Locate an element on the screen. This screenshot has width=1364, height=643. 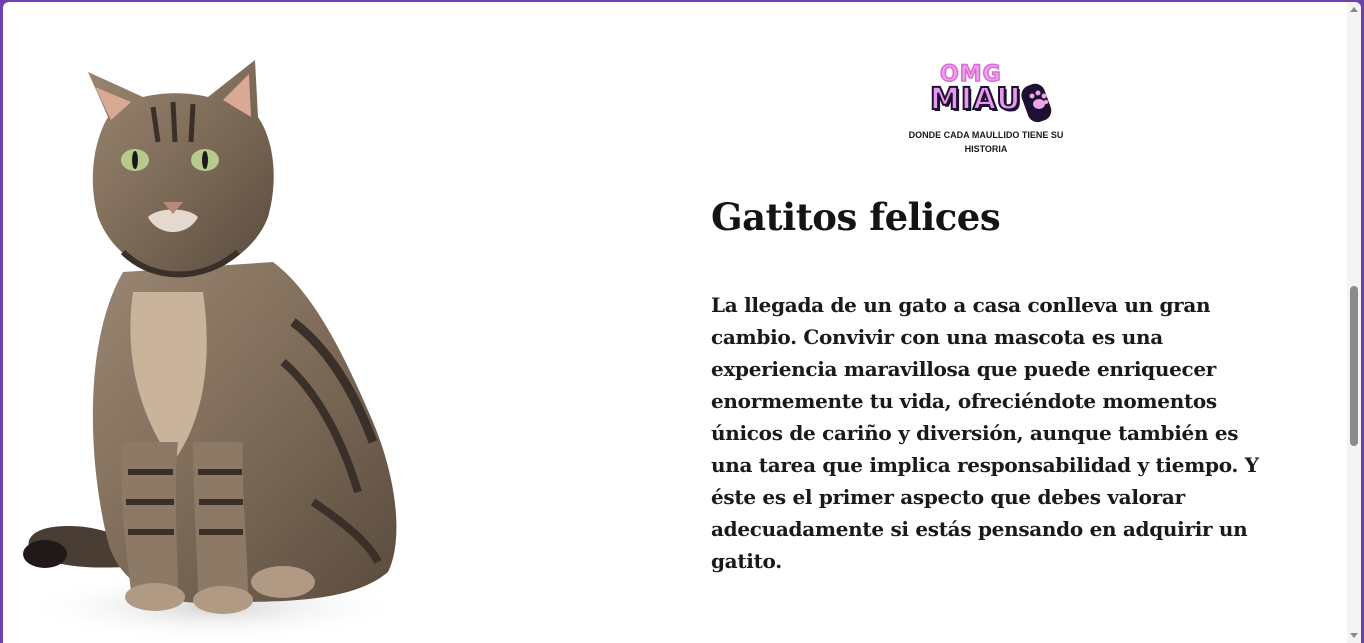
logo-miau-text: MIAU is located at coordinates (975, 99).